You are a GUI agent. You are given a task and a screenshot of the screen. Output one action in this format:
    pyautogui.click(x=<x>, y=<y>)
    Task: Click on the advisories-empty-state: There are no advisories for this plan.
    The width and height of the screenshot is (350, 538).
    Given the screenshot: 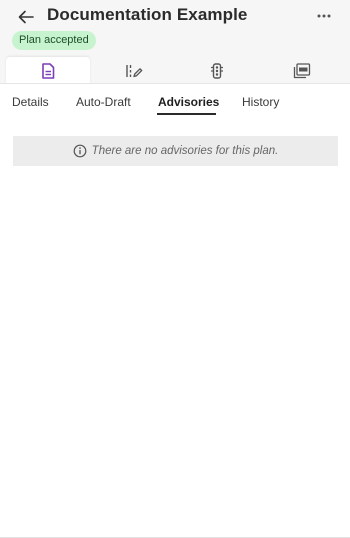 What is the action you would take?
    pyautogui.click(x=175, y=151)
    